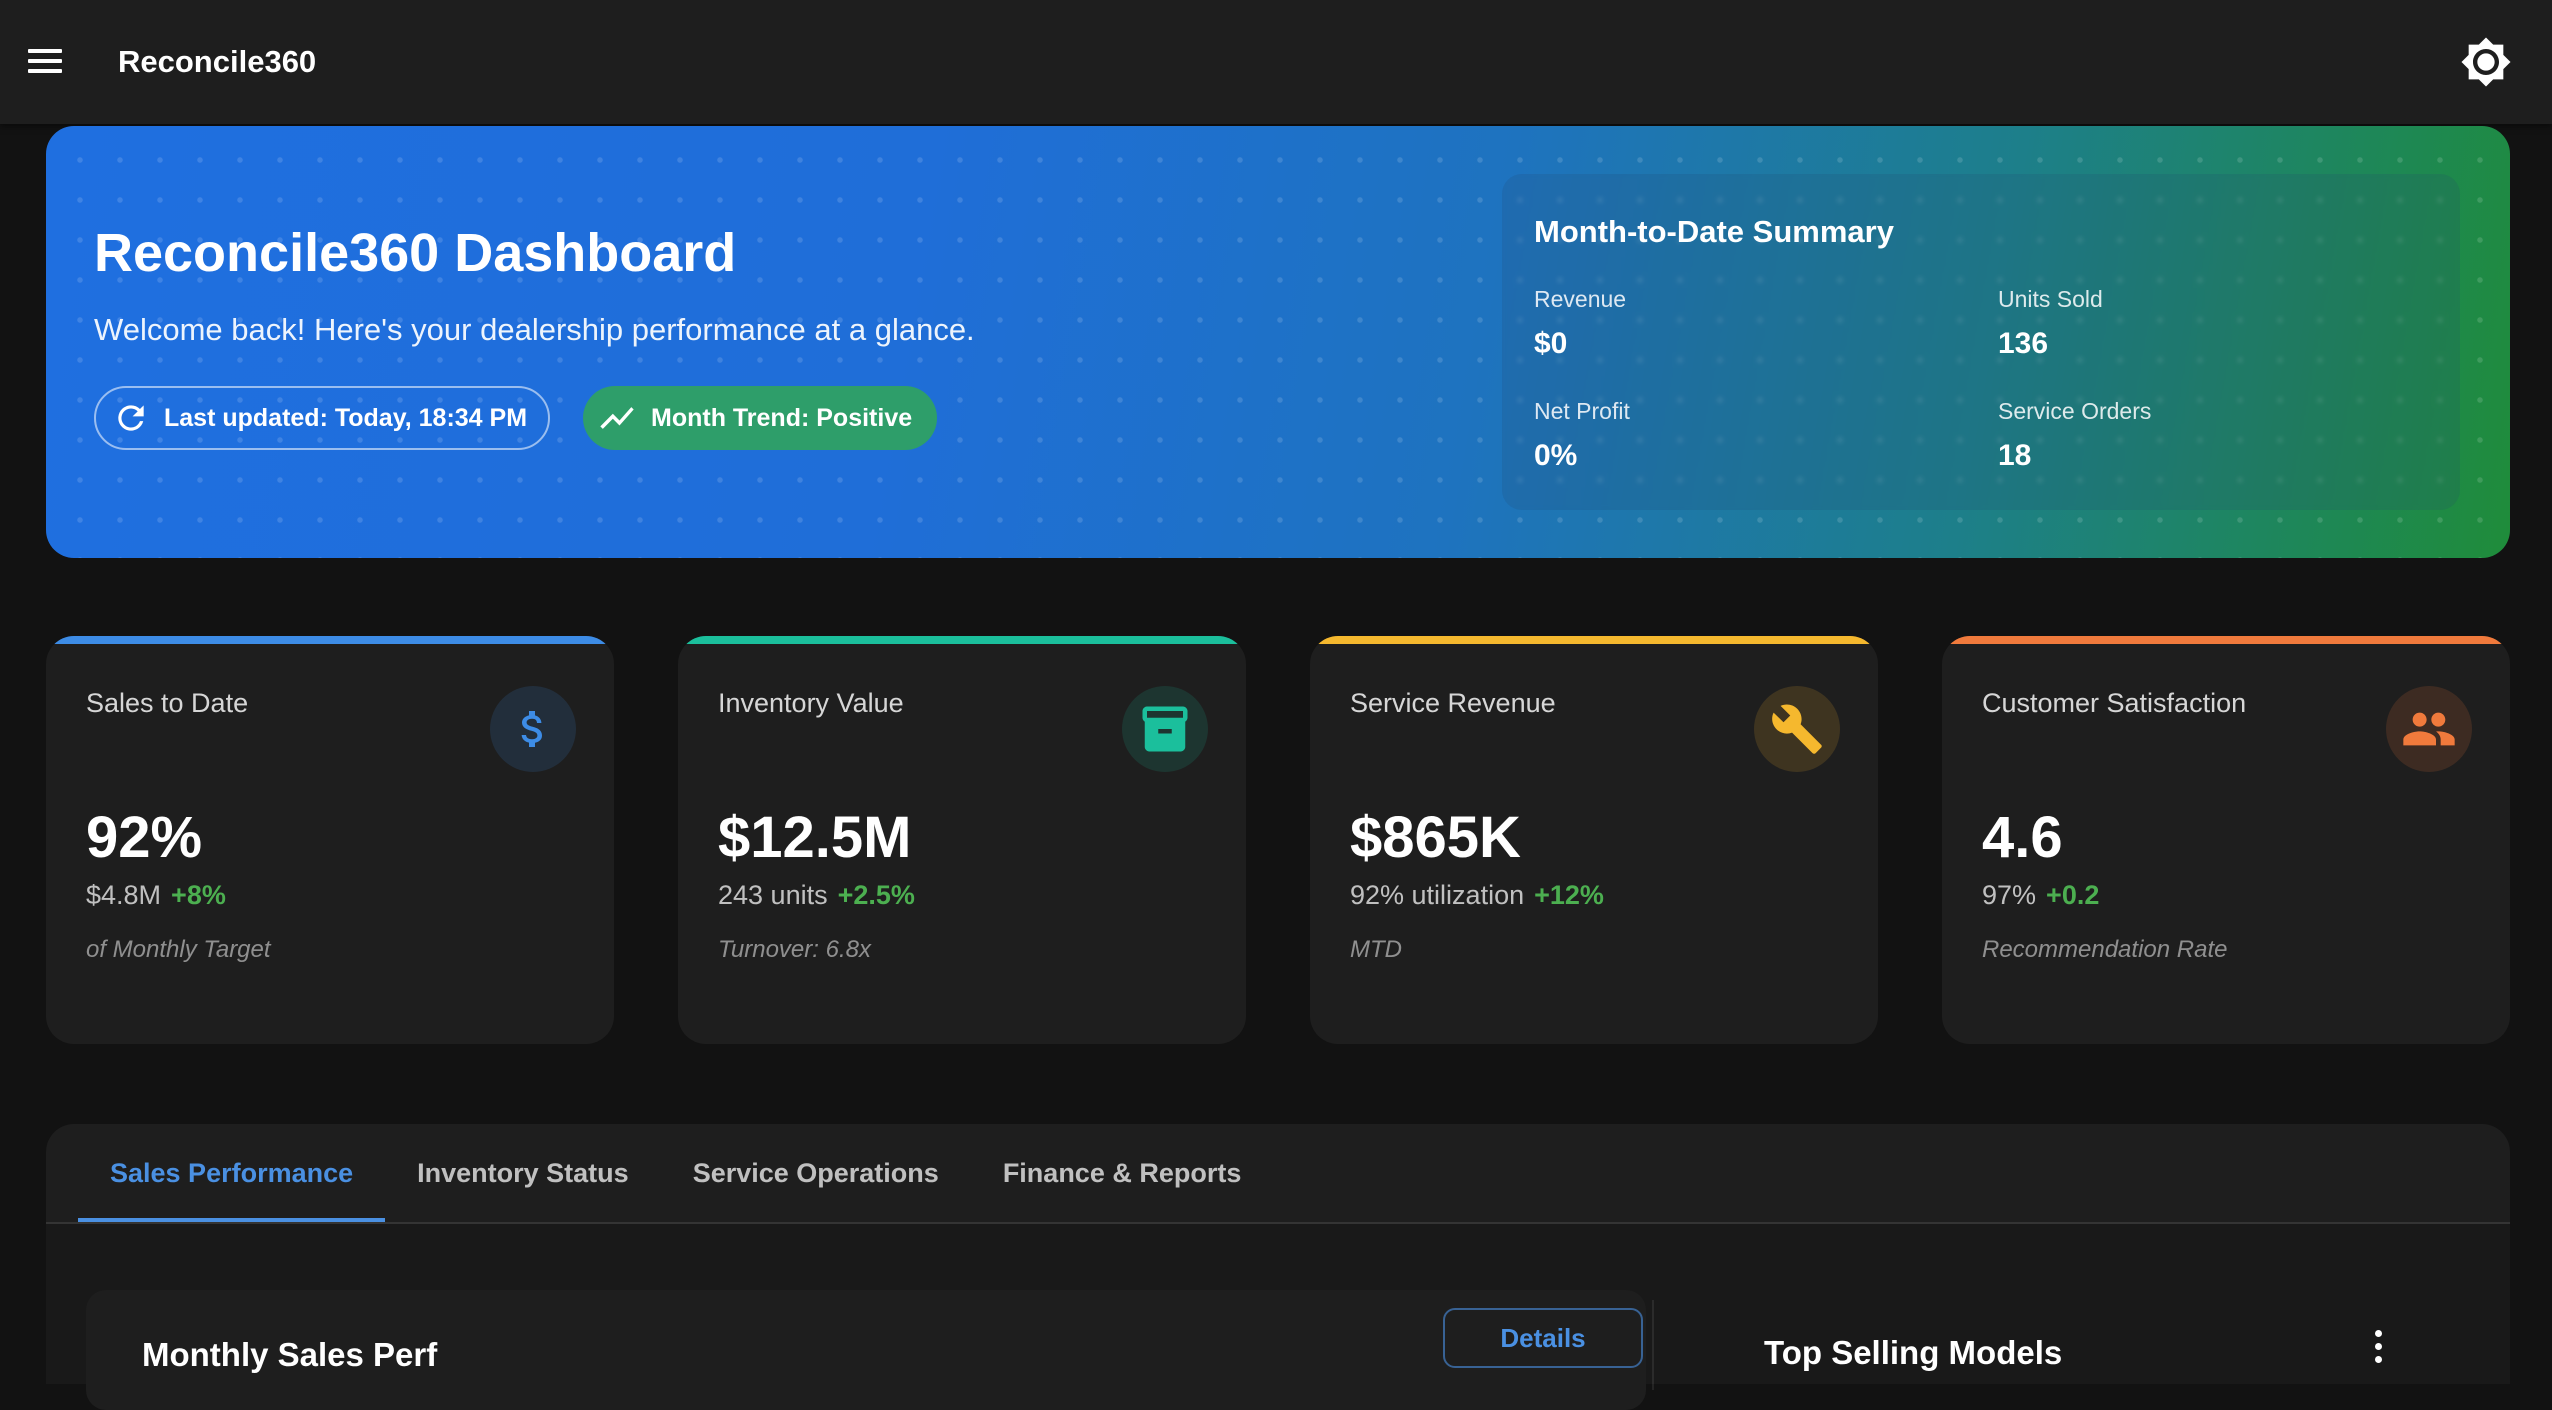 The image size is (2552, 1410). Describe the element at coordinates (876, 895) in the screenshot. I see `card-change: +2.5%` at that location.